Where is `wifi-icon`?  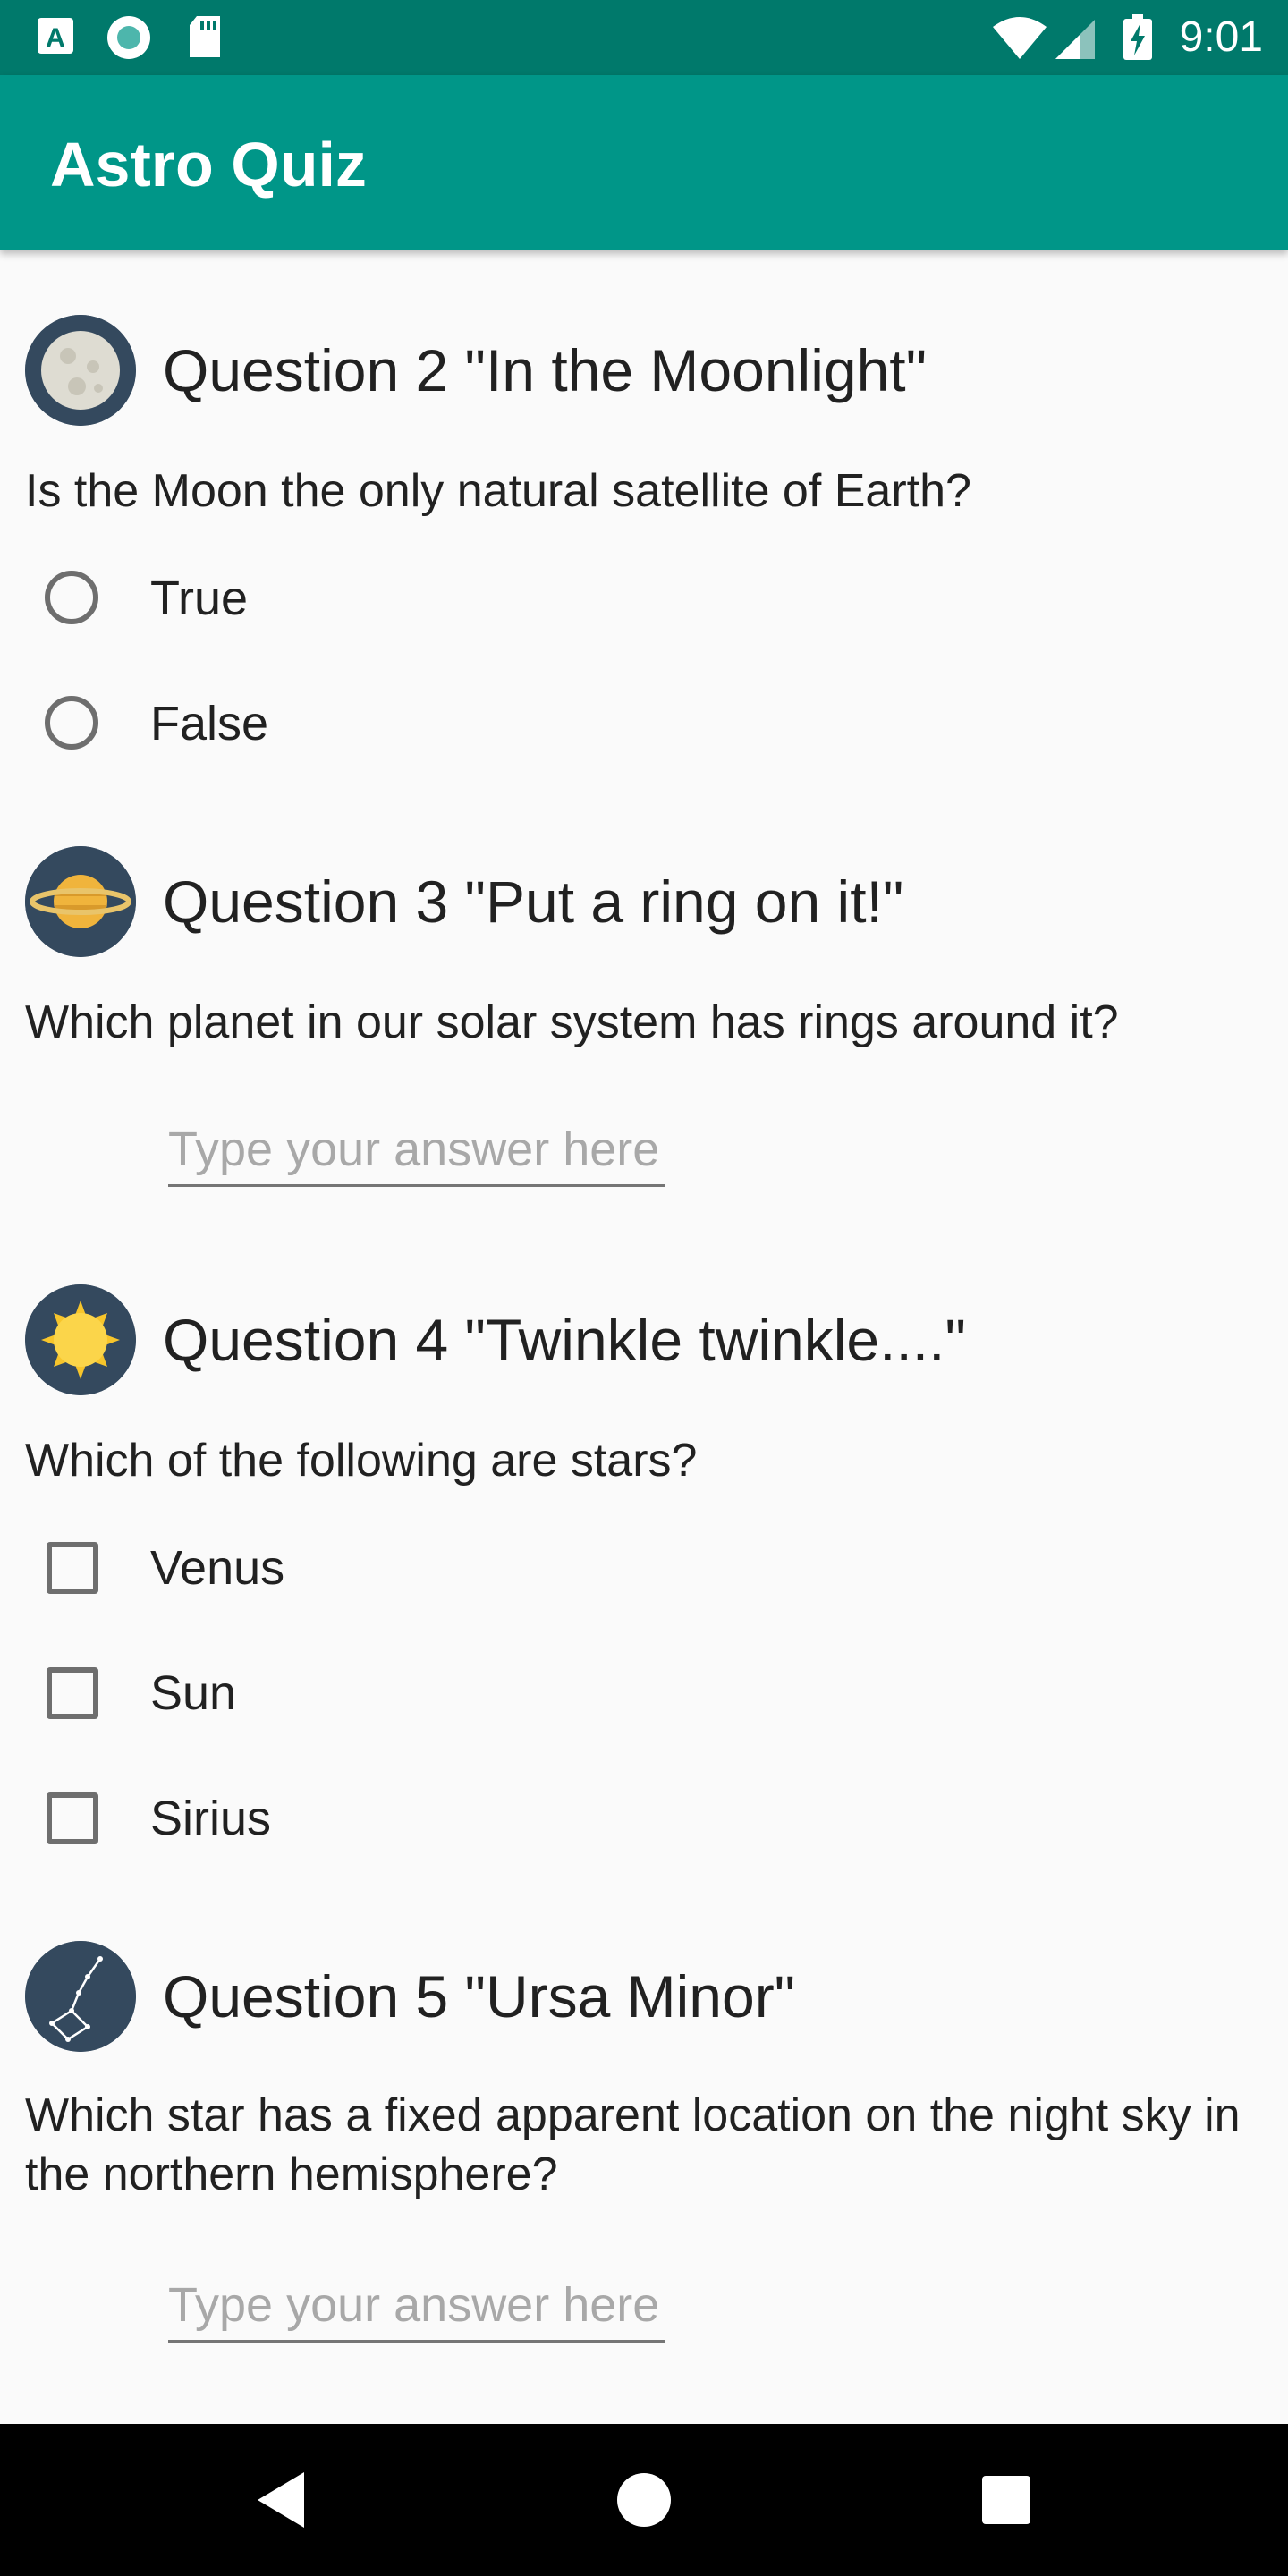 wifi-icon is located at coordinates (1019, 38).